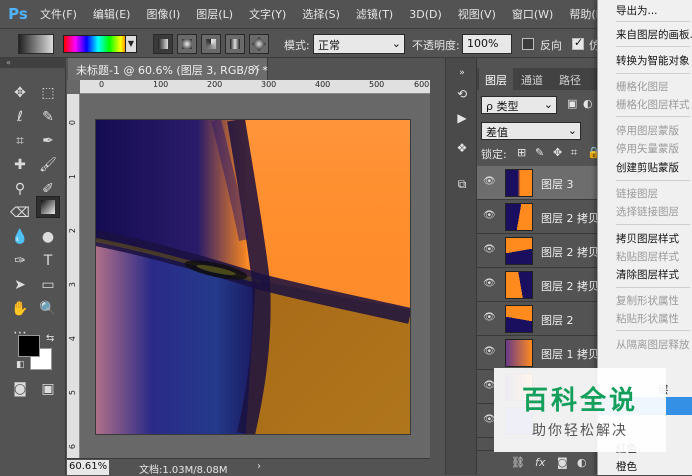 The height and width of the screenshot is (476, 692). I want to click on app-logo: Ps, so click(18, 14).